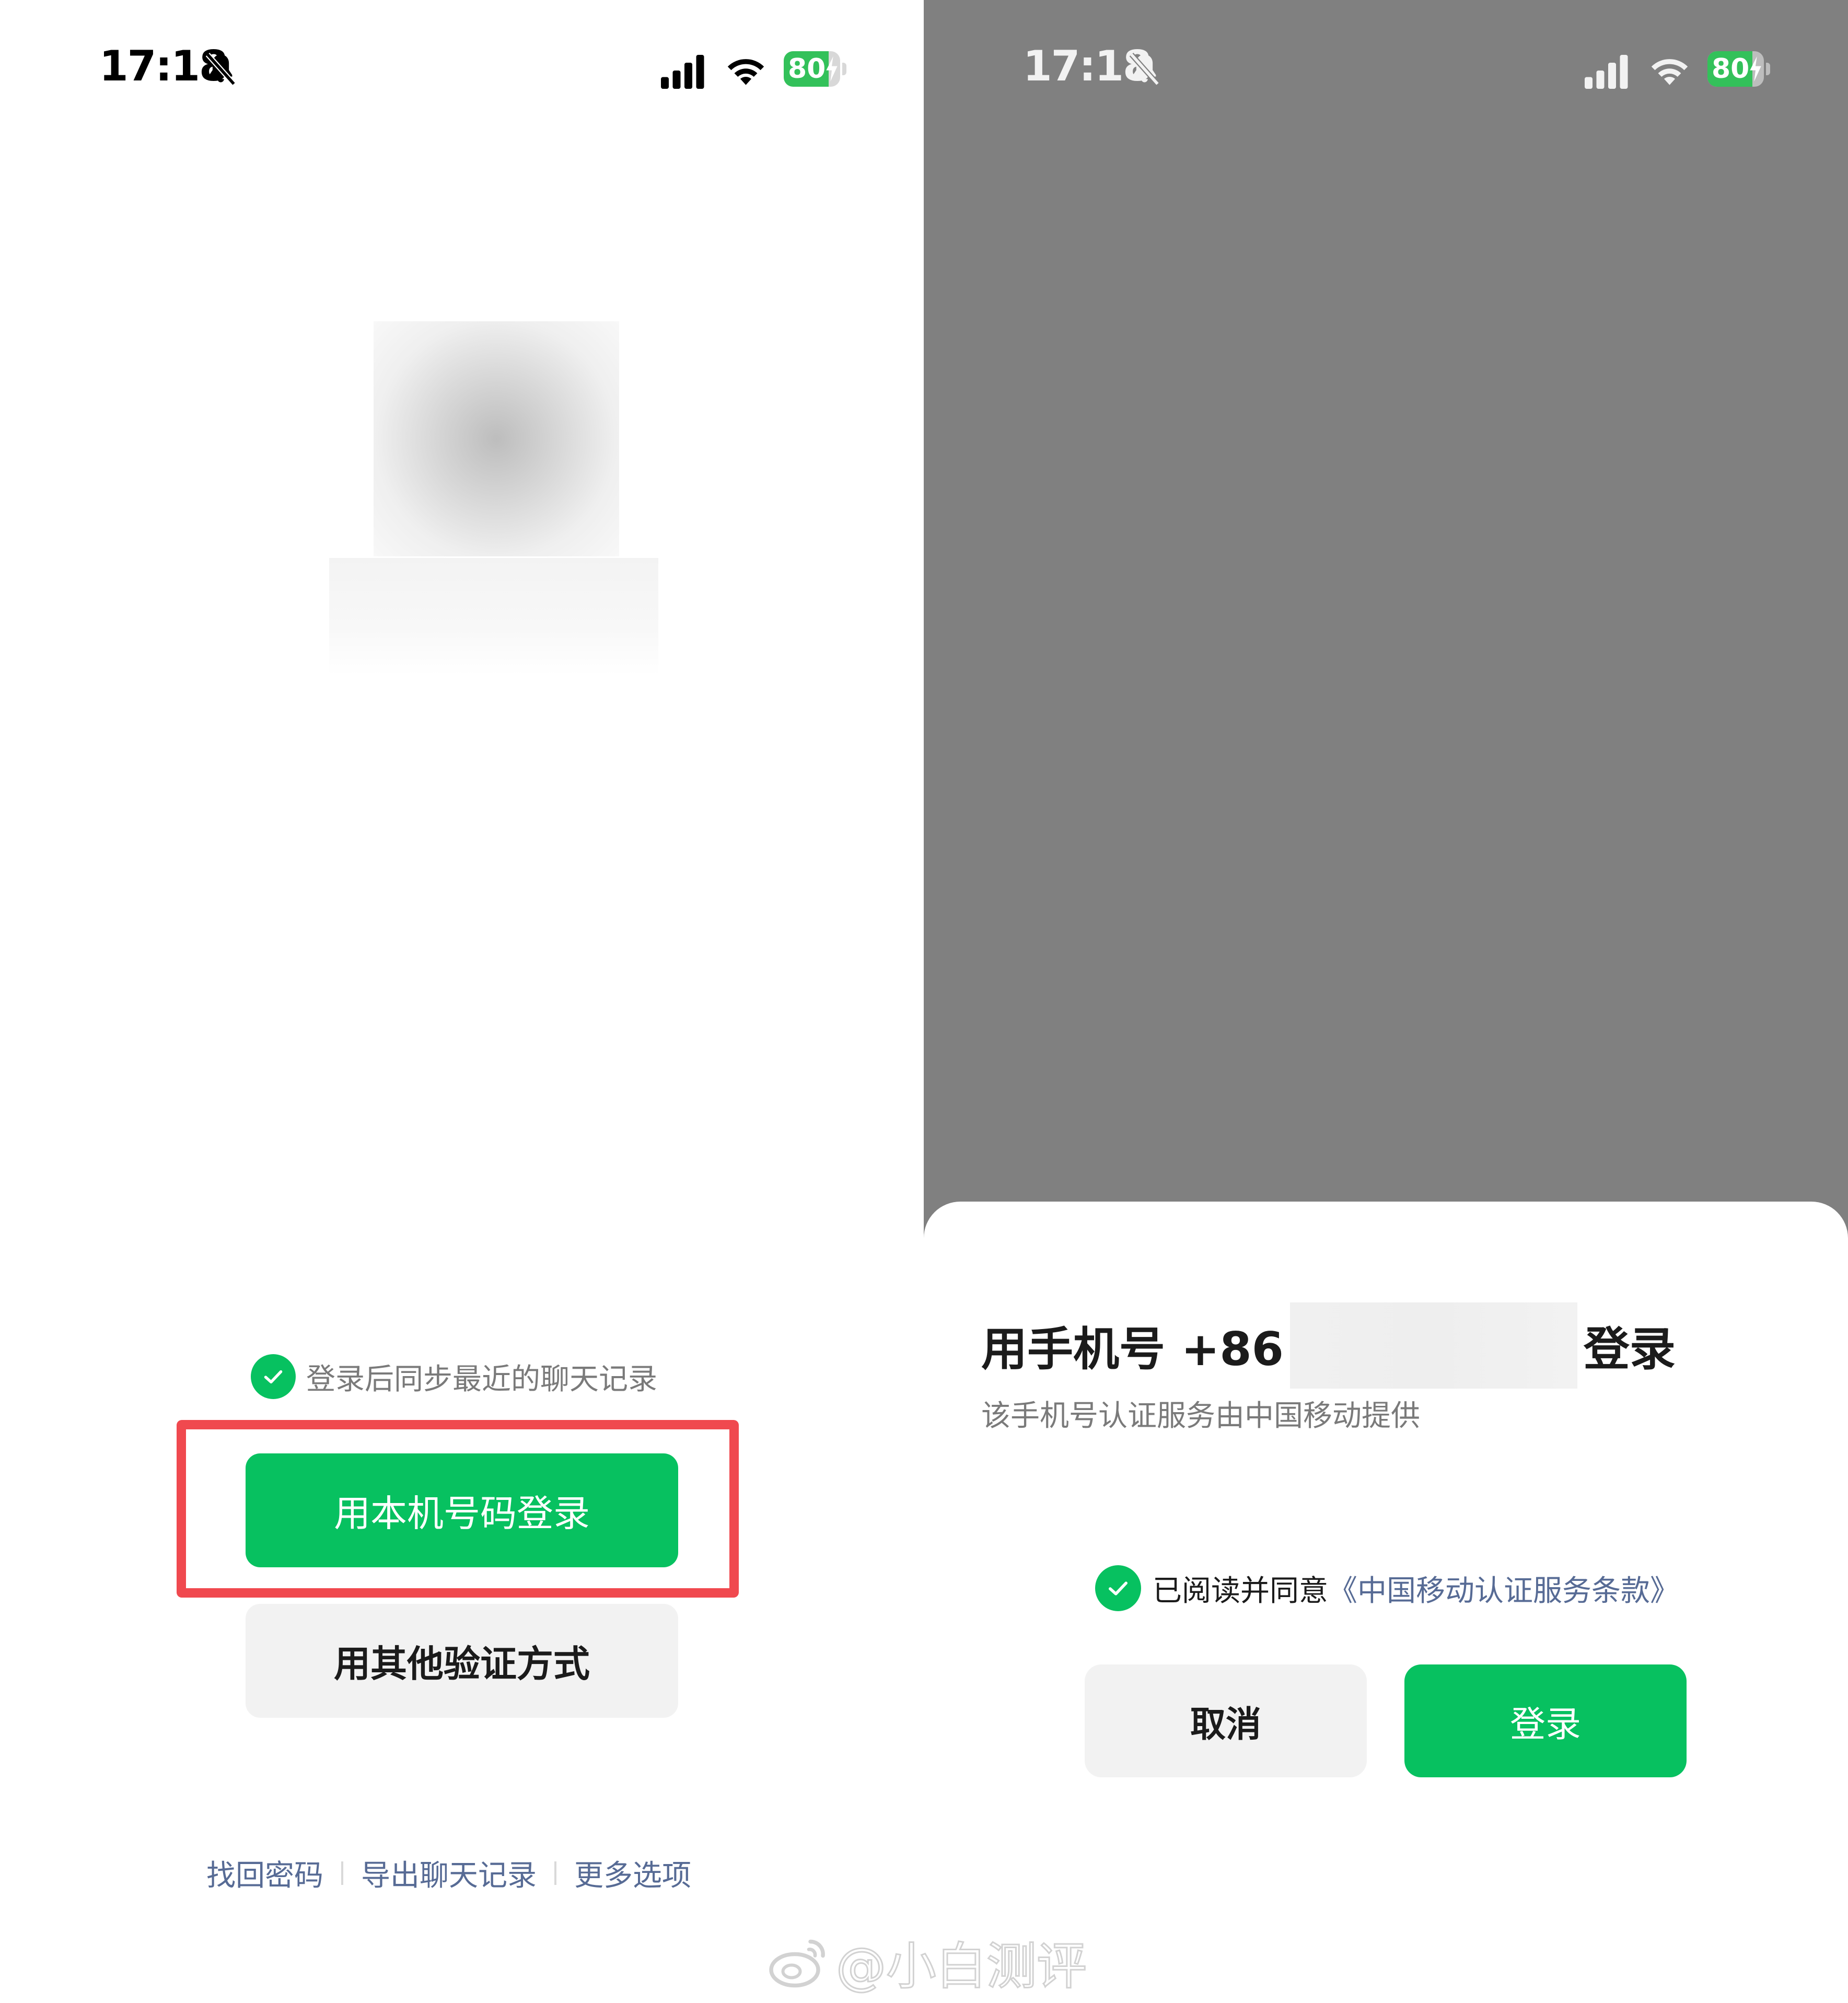  Describe the element at coordinates (797, 1963) in the screenshot. I see `weibo-logo-icon` at that location.